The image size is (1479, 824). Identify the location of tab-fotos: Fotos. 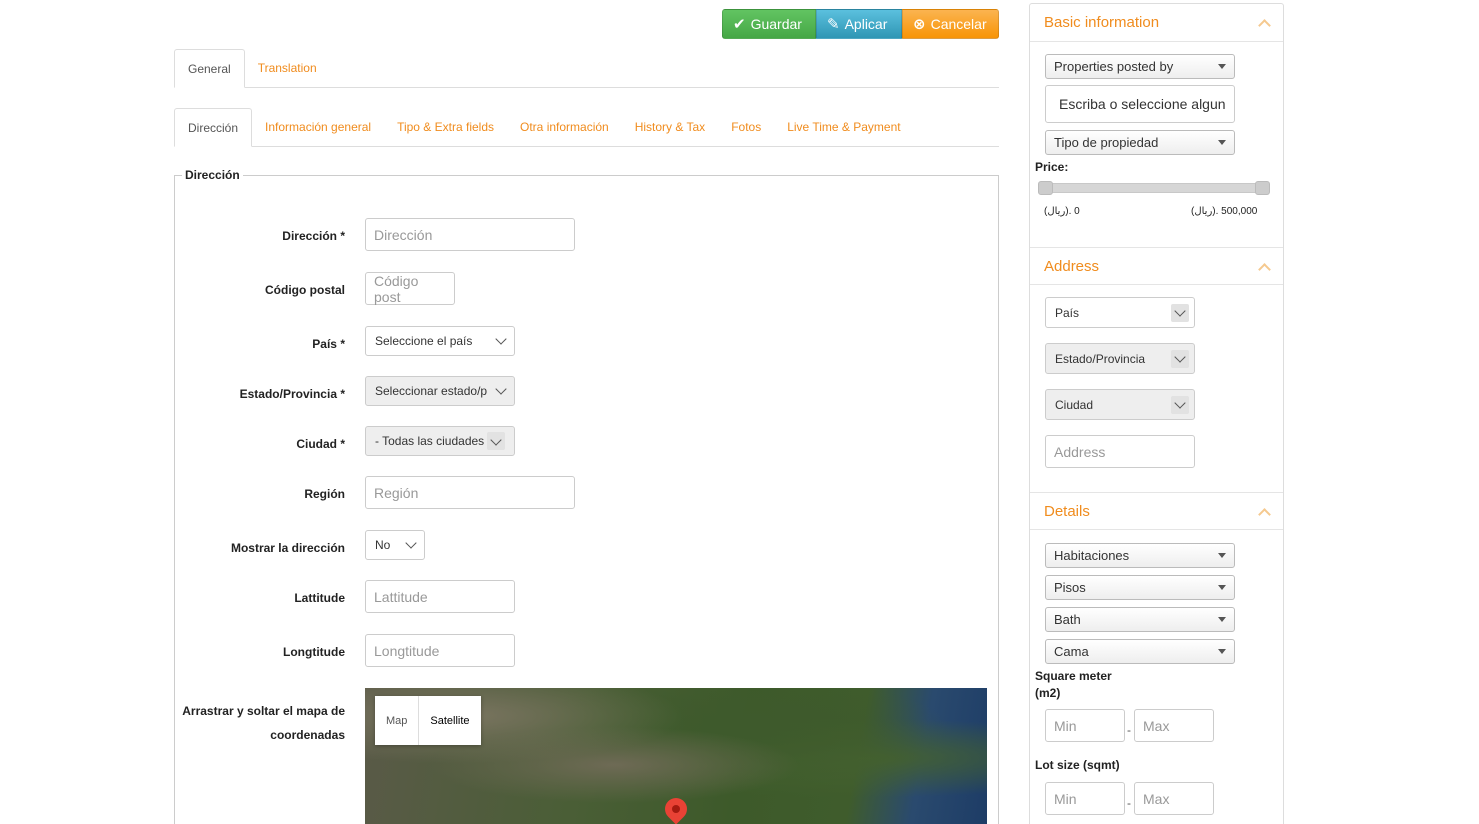
(746, 127).